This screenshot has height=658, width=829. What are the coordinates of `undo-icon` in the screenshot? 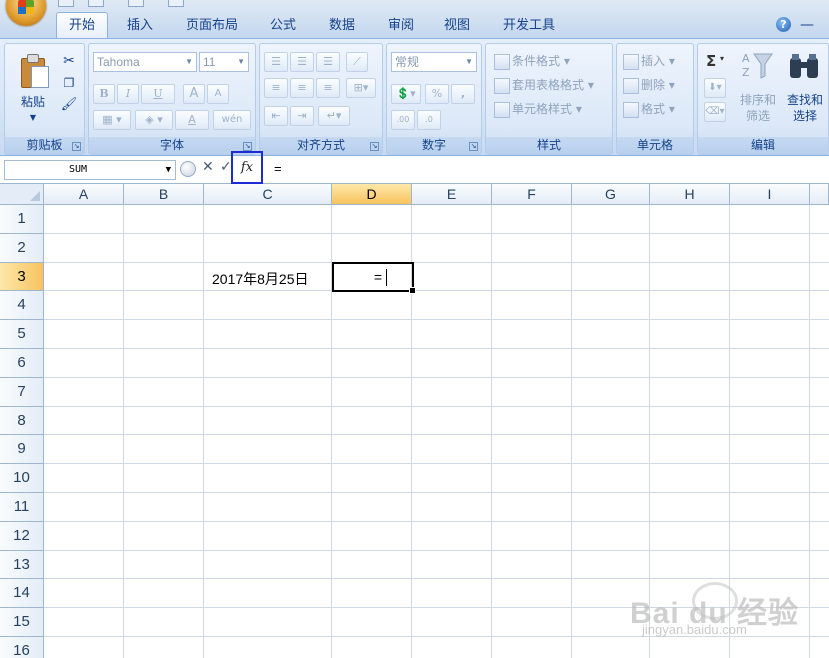 It's located at (96, 3).